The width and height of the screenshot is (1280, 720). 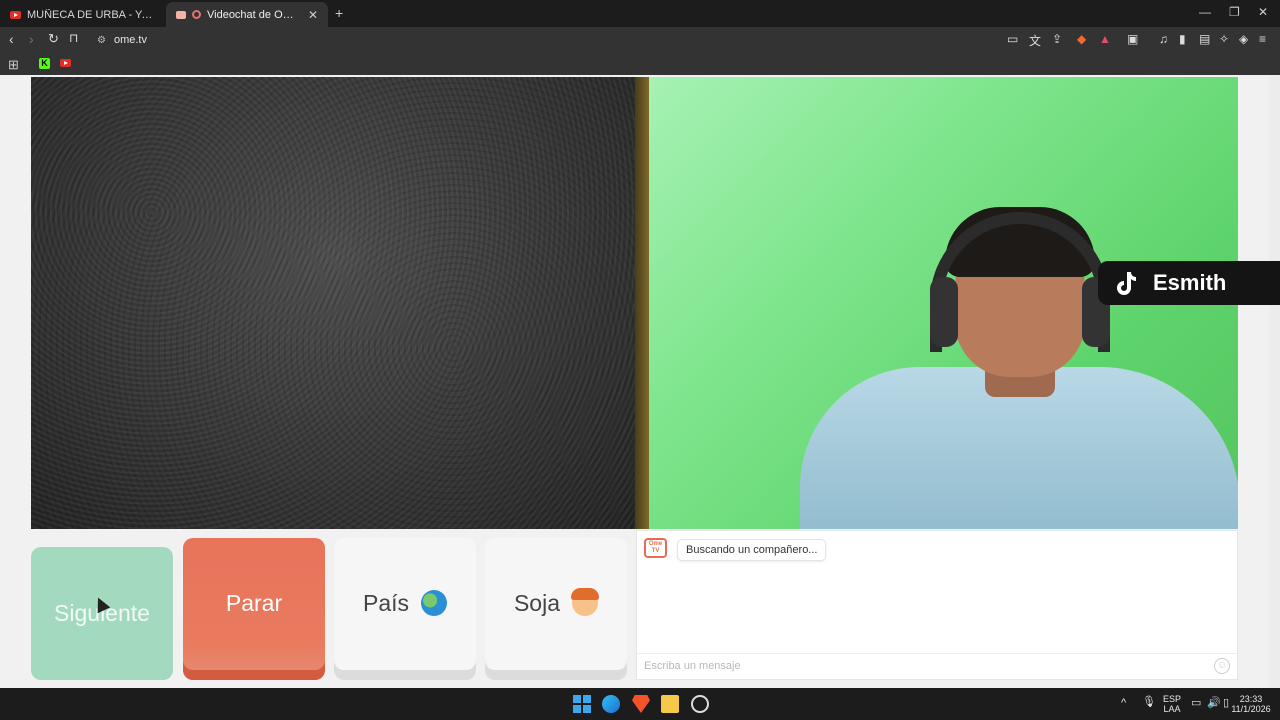 I want to click on apps-grid-icon: ⊞, so click(x=13, y=65).